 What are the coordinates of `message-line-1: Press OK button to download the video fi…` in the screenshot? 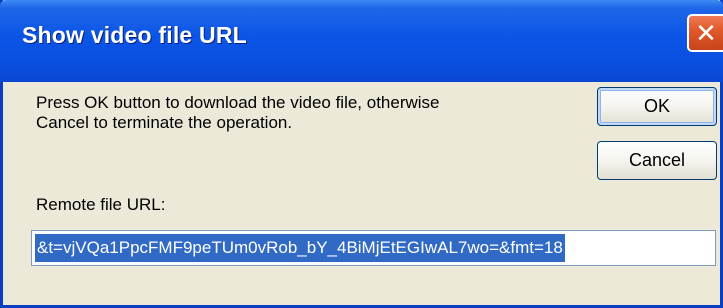 It's located at (238, 102).